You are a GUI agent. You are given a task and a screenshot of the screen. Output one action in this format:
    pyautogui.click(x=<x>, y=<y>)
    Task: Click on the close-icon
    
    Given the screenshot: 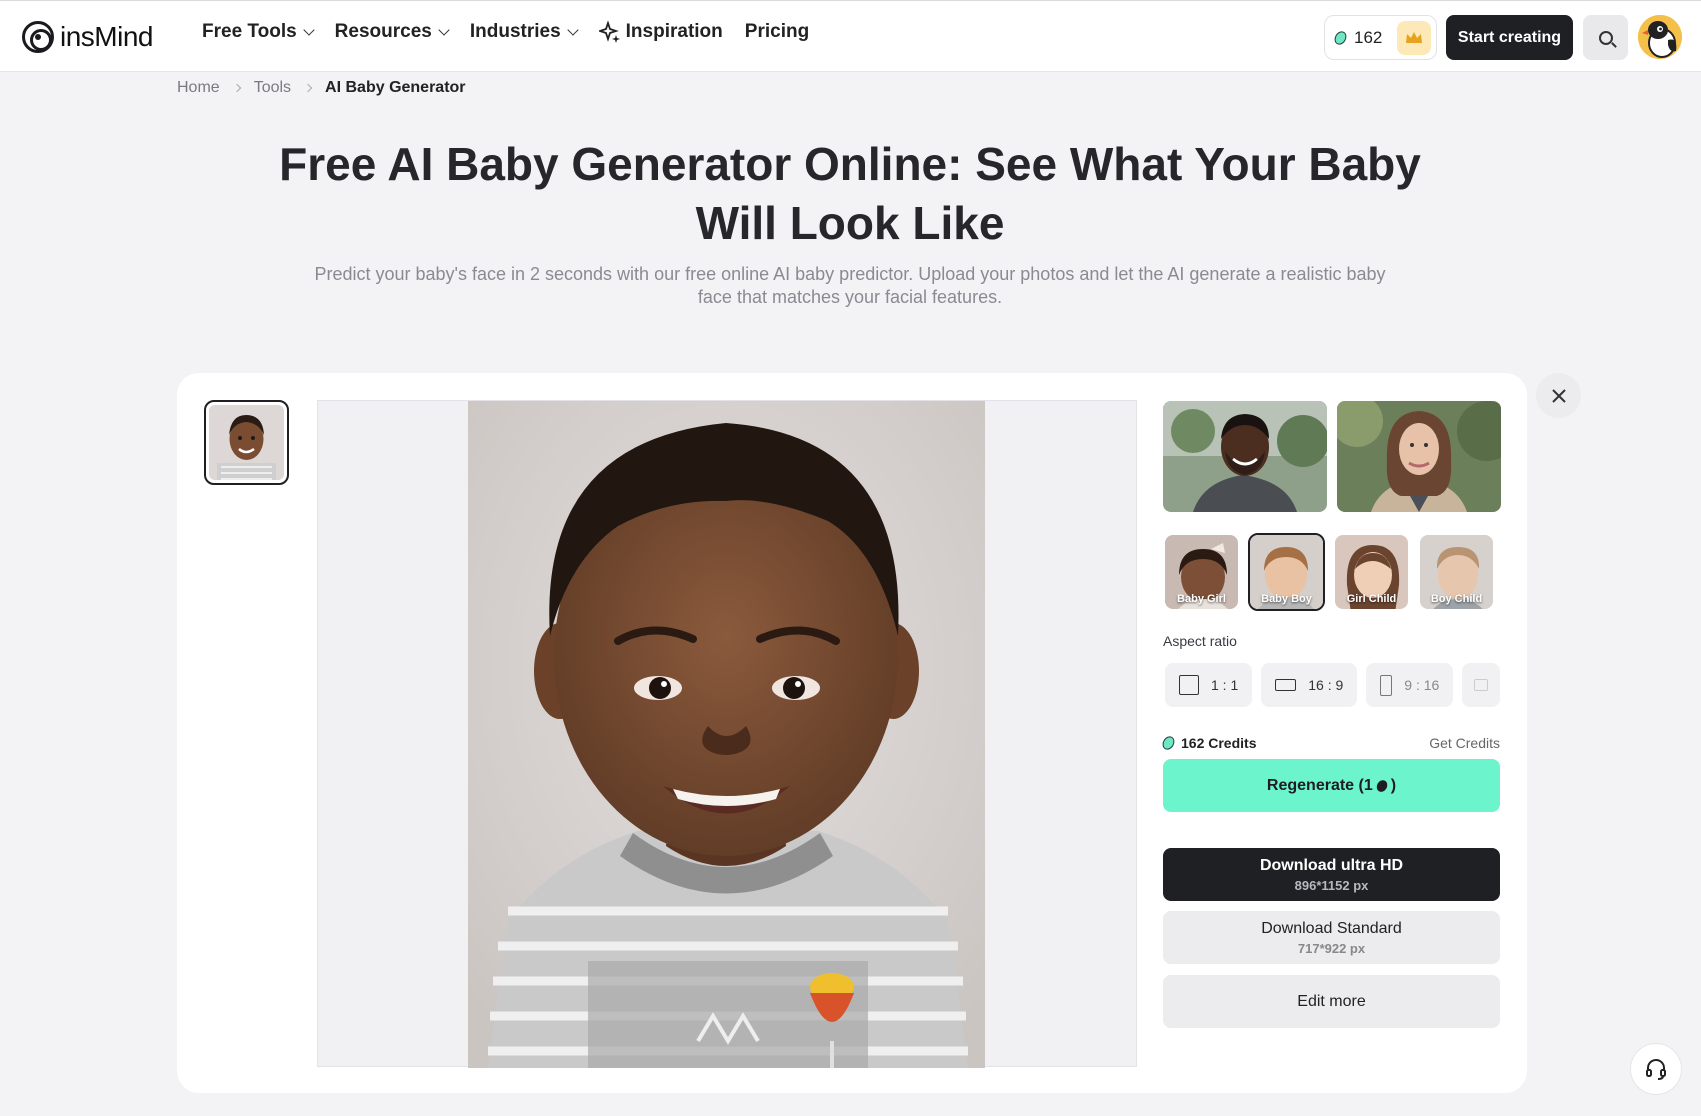 What is the action you would take?
    pyautogui.click(x=1558, y=395)
    